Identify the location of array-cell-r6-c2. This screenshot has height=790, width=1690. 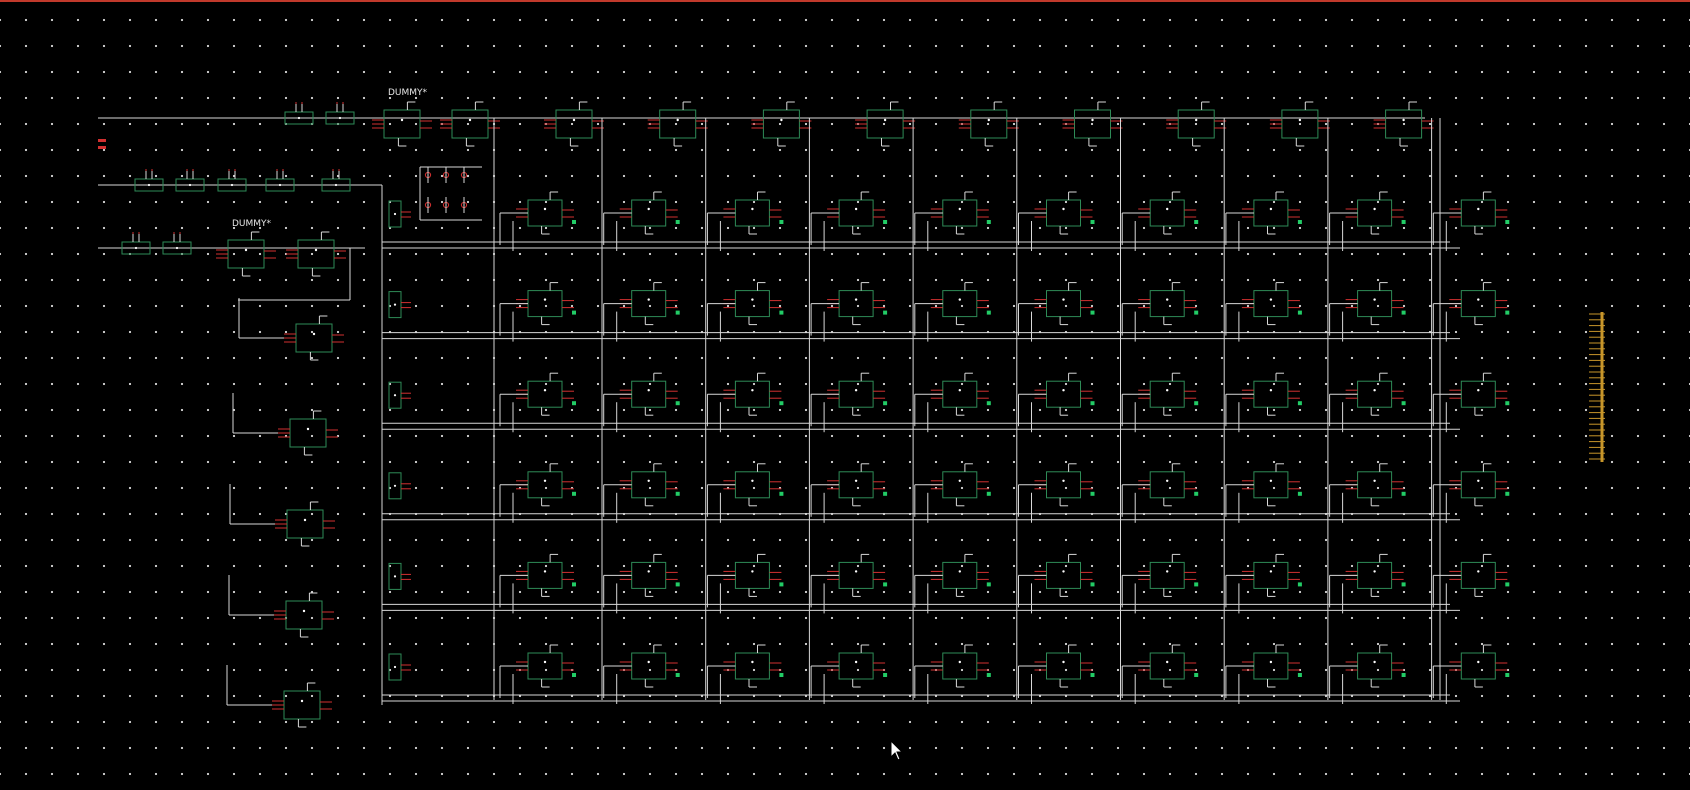
(649, 666).